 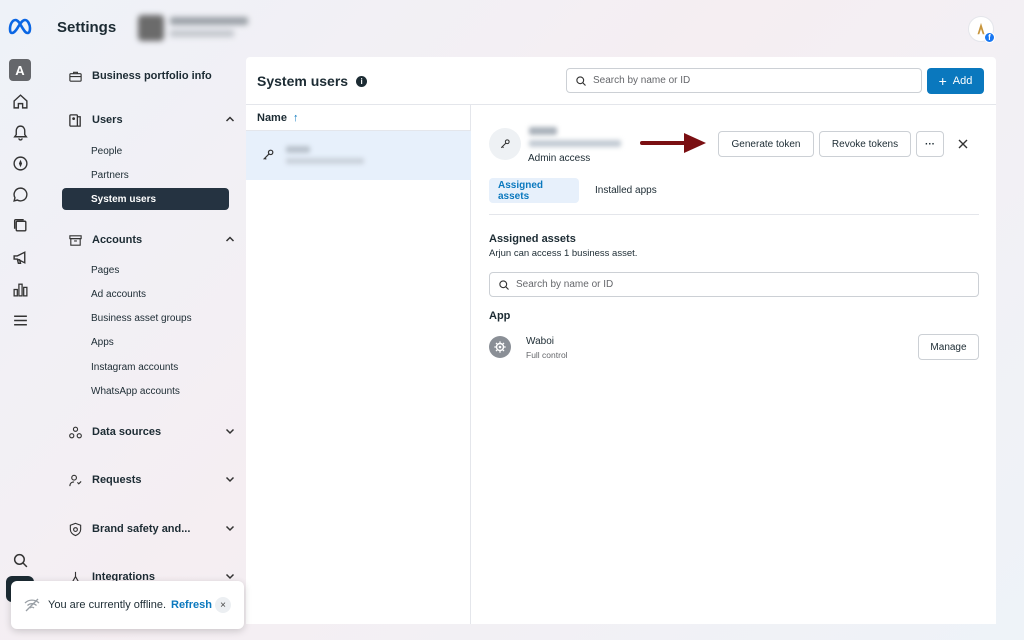 What do you see at coordinates (145, 151) in the screenshot?
I see `sidebar-item-people: People` at bounding box center [145, 151].